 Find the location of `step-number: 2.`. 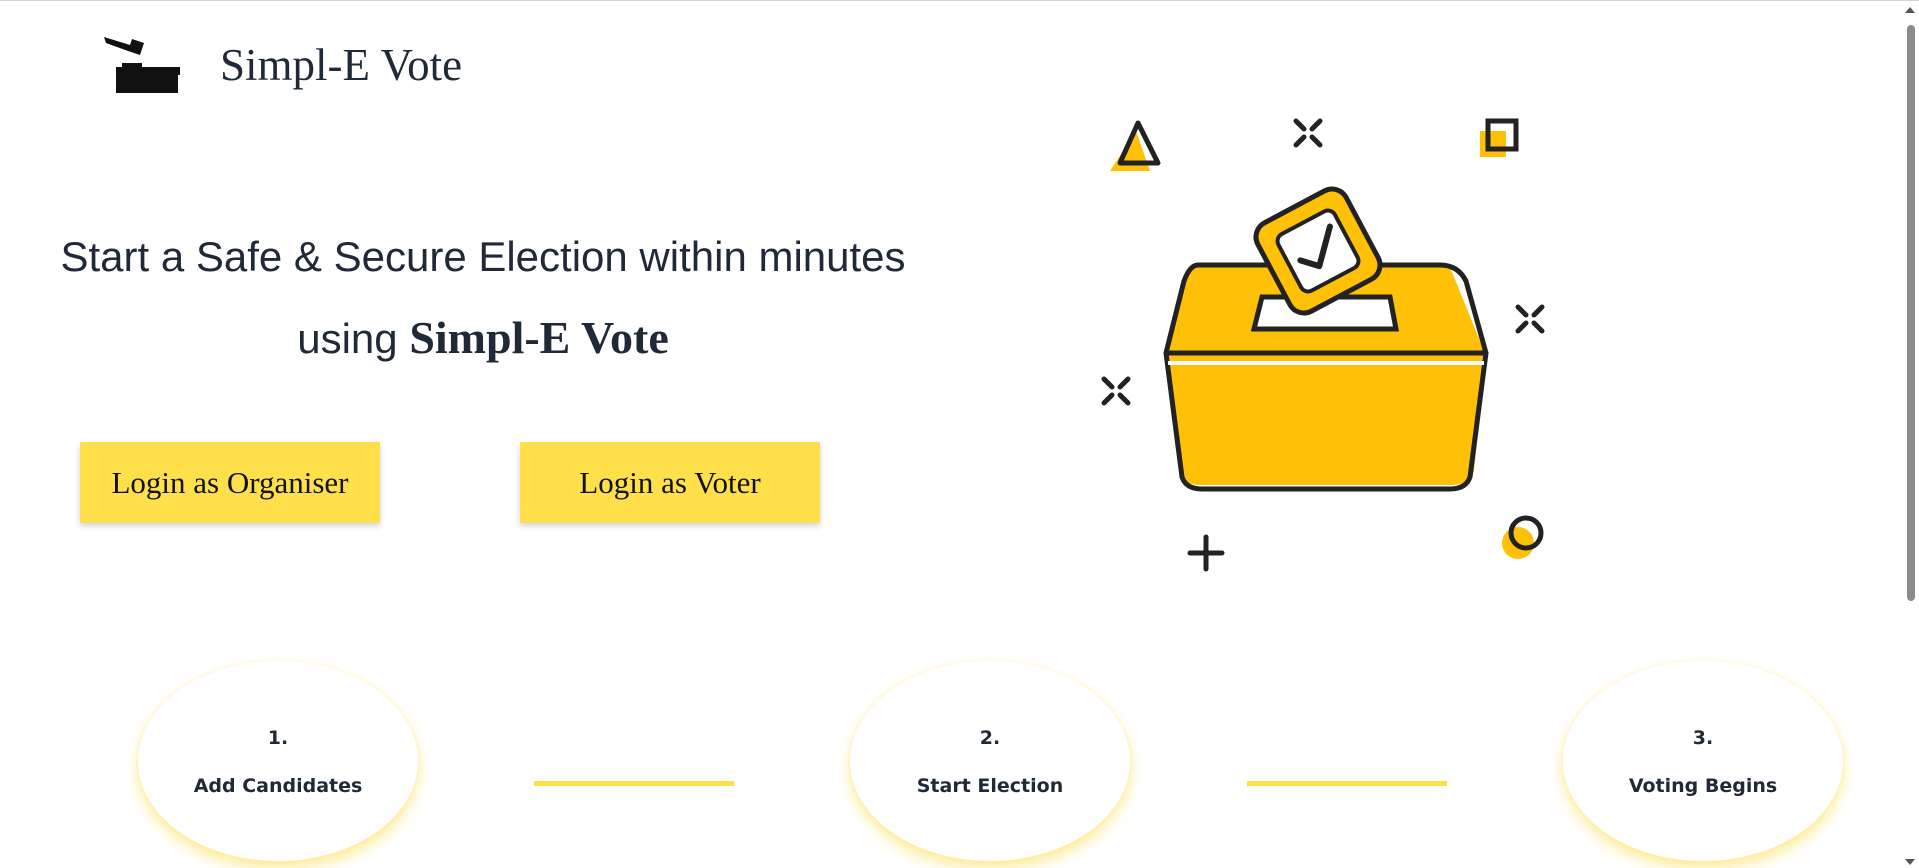

step-number: 2. is located at coordinates (990, 738).